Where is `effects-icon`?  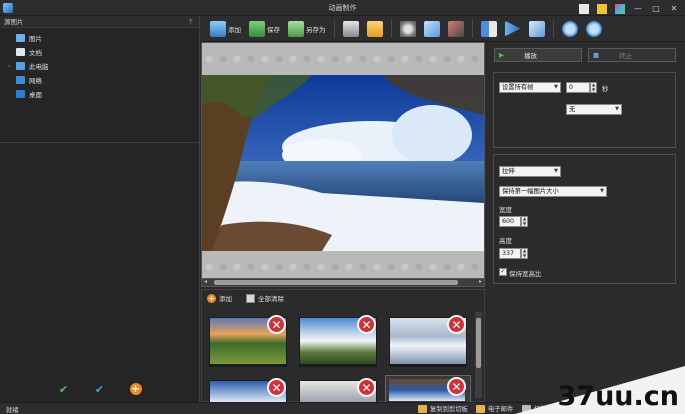 effects-icon is located at coordinates (536, 28).